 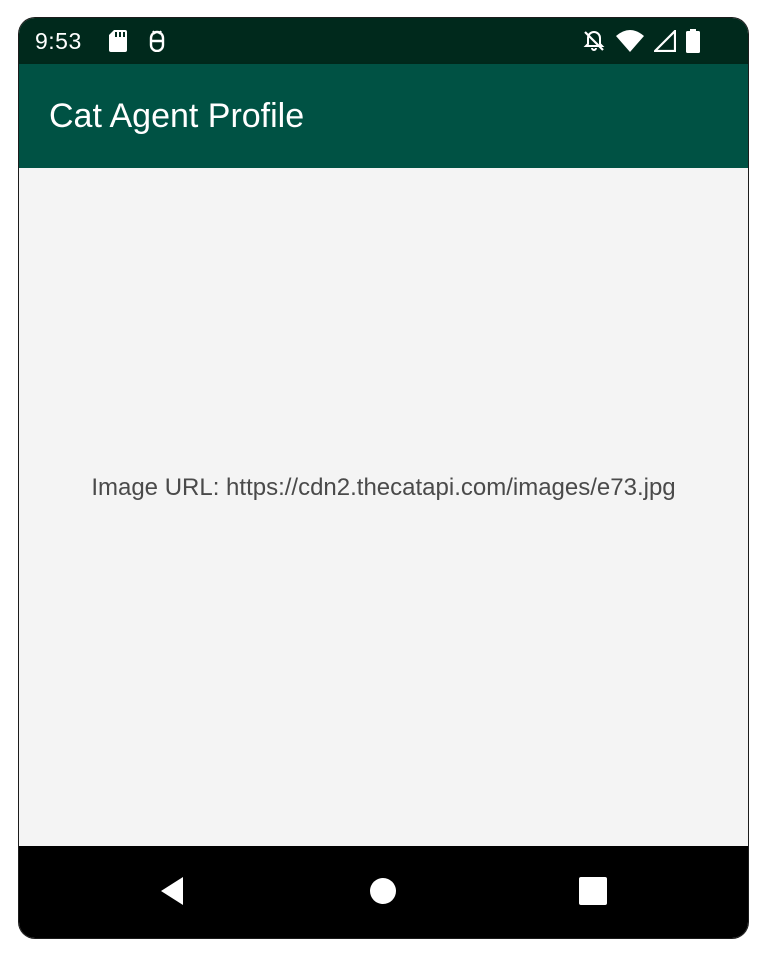 What do you see at coordinates (664, 42) in the screenshot?
I see `cell-signal-icon` at bounding box center [664, 42].